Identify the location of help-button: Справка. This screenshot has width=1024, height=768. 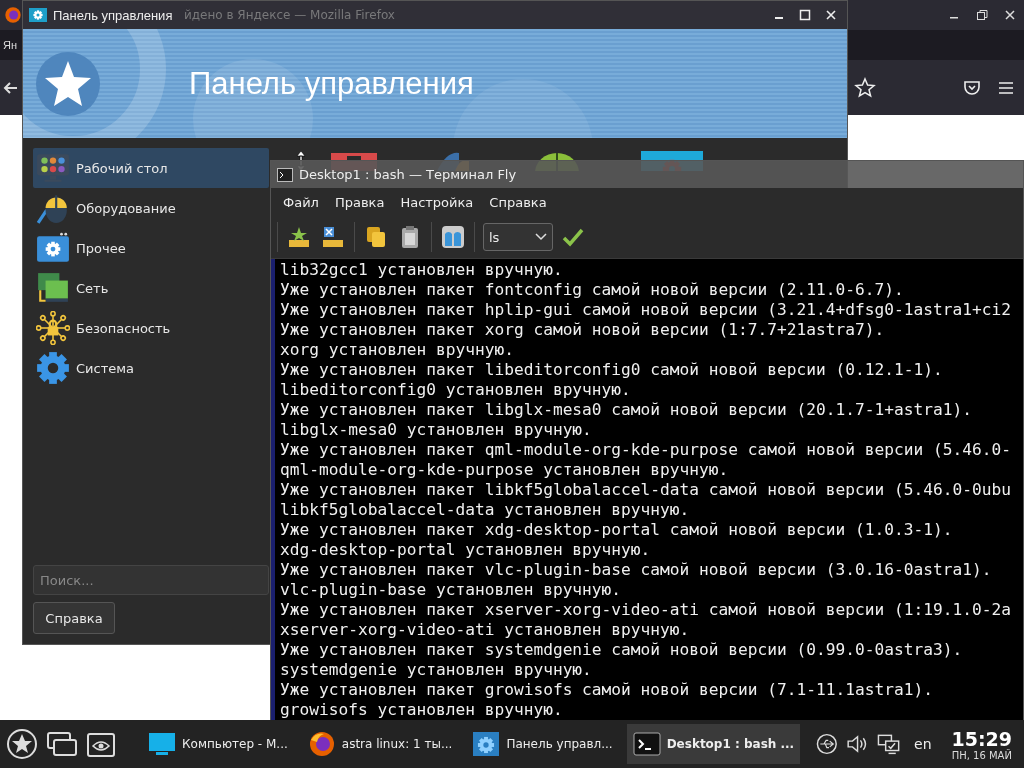
(74, 618).